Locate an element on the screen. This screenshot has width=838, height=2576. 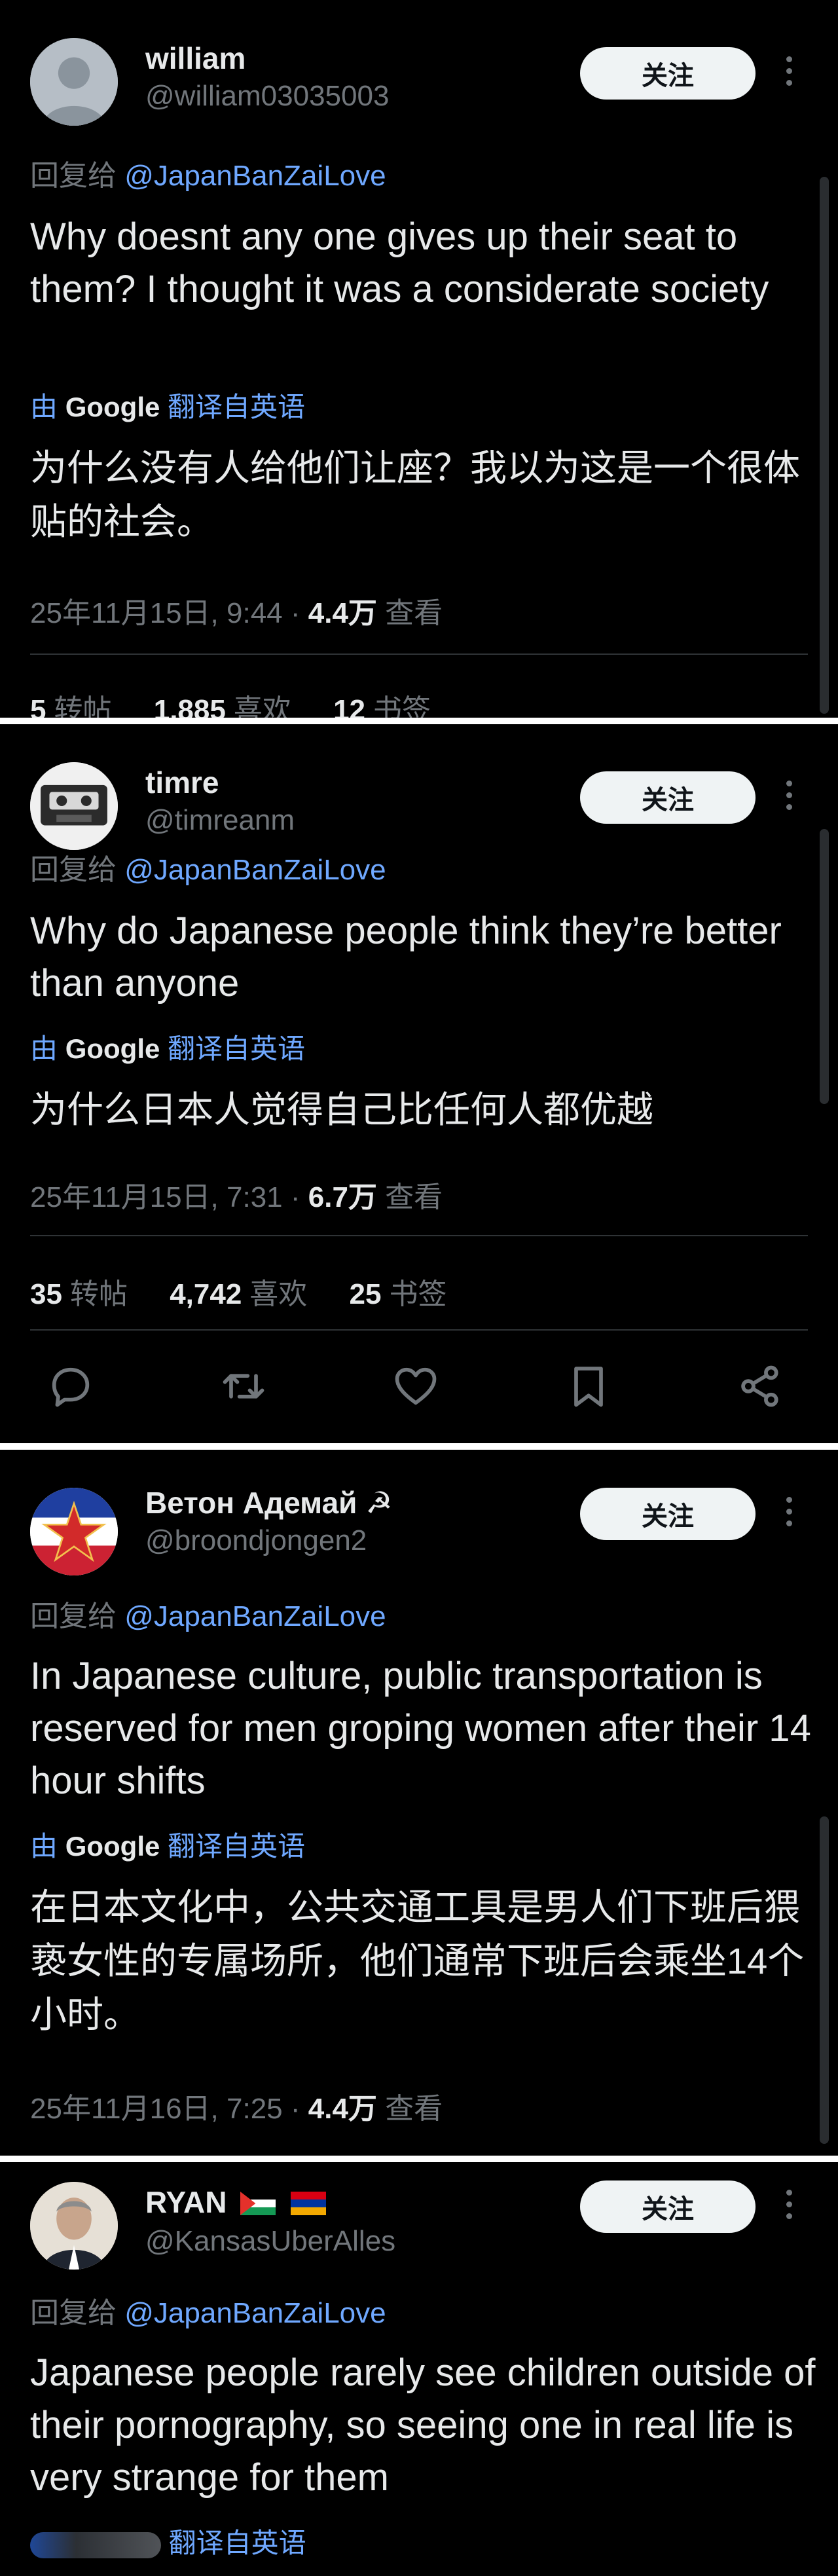
palestine-flag-icon is located at coordinates (258, 2203).